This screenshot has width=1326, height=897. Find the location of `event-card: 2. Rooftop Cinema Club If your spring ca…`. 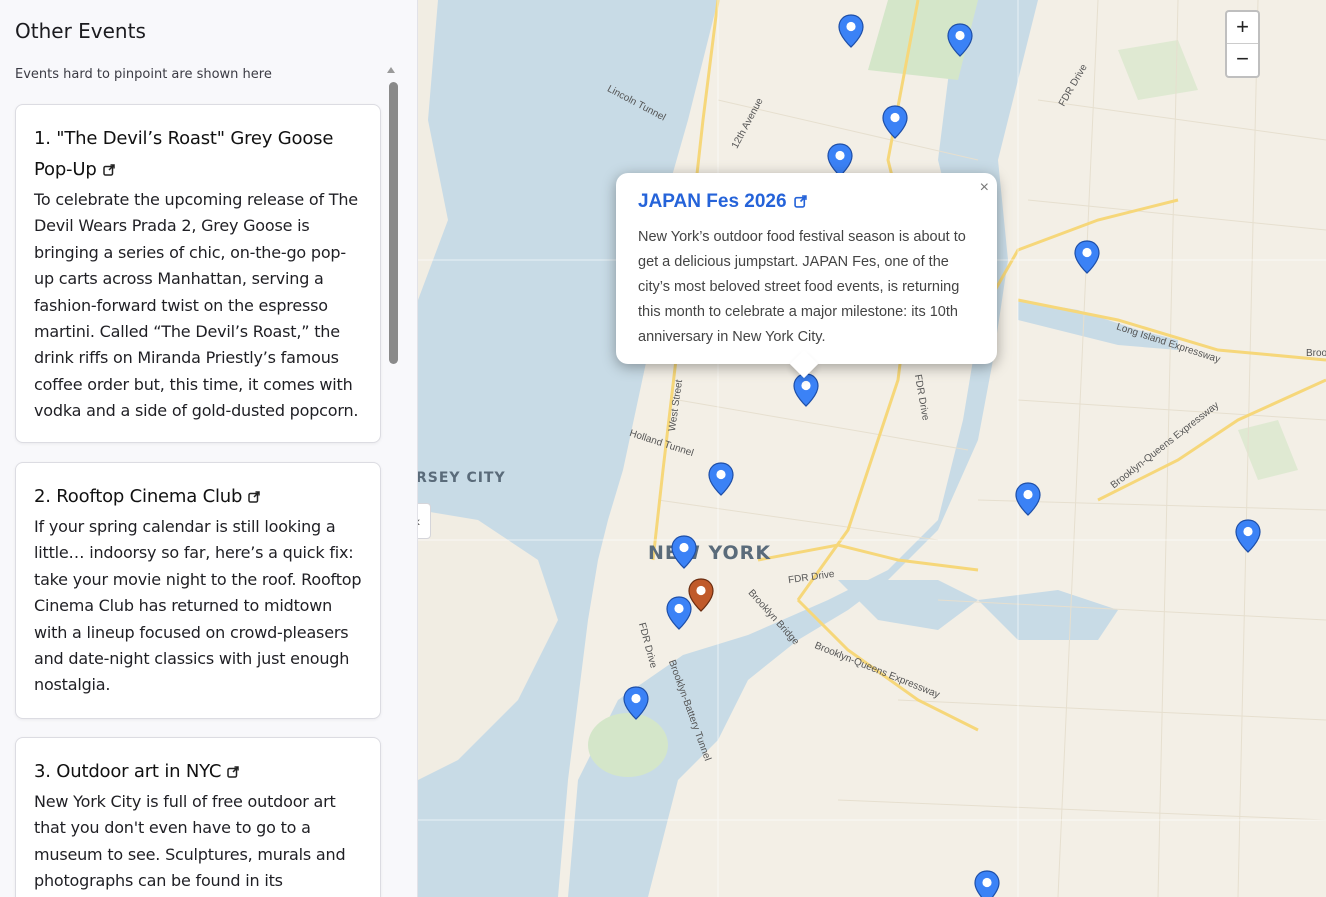

event-card: 2. Rooftop Cinema Club If your spring ca… is located at coordinates (198, 590).